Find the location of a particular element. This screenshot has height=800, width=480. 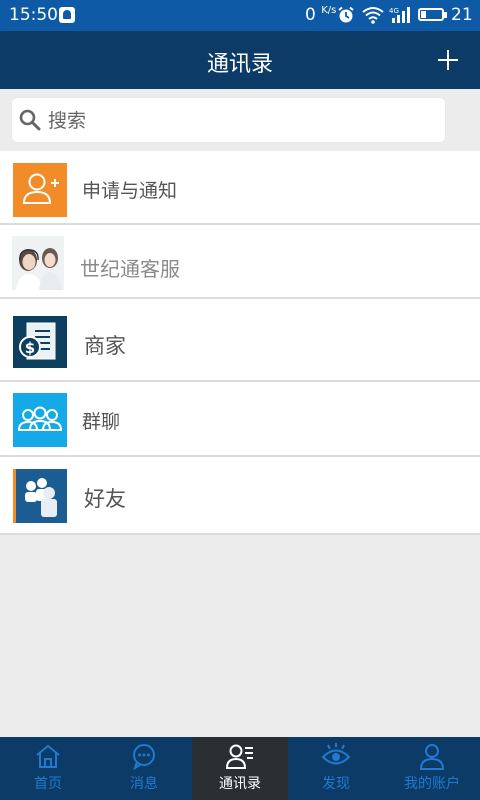

tab-messages: 消息 is located at coordinates (144, 768).